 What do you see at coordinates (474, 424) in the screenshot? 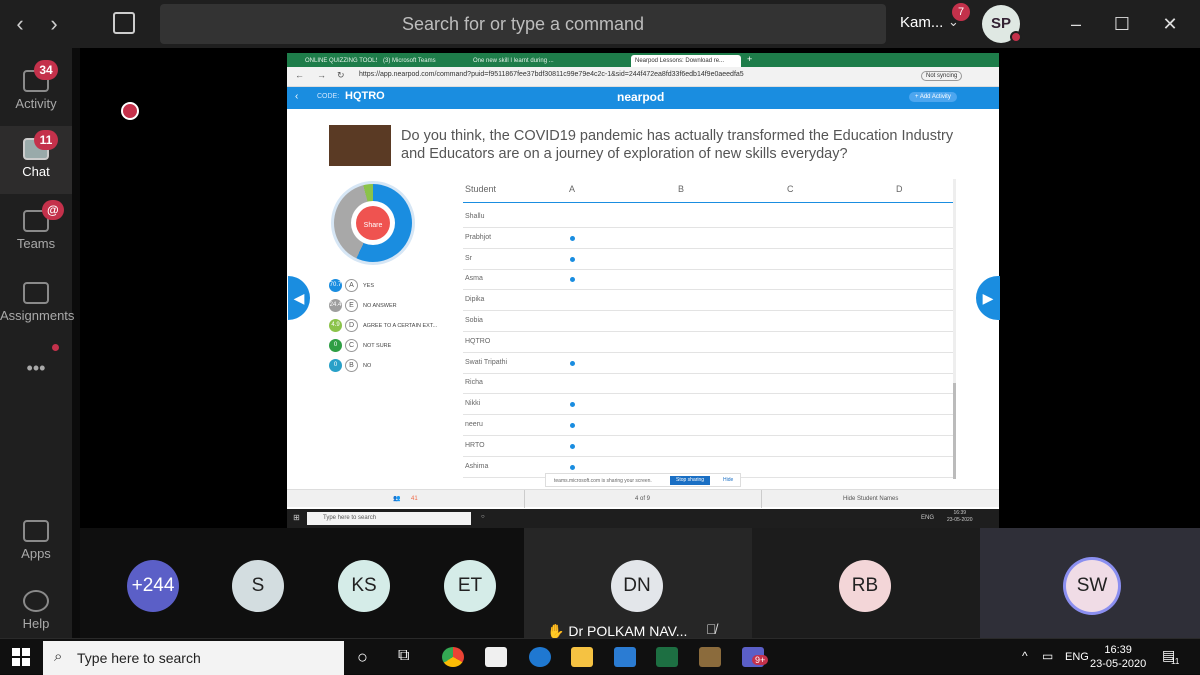
I see `student-name: neeru` at bounding box center [474, 424].